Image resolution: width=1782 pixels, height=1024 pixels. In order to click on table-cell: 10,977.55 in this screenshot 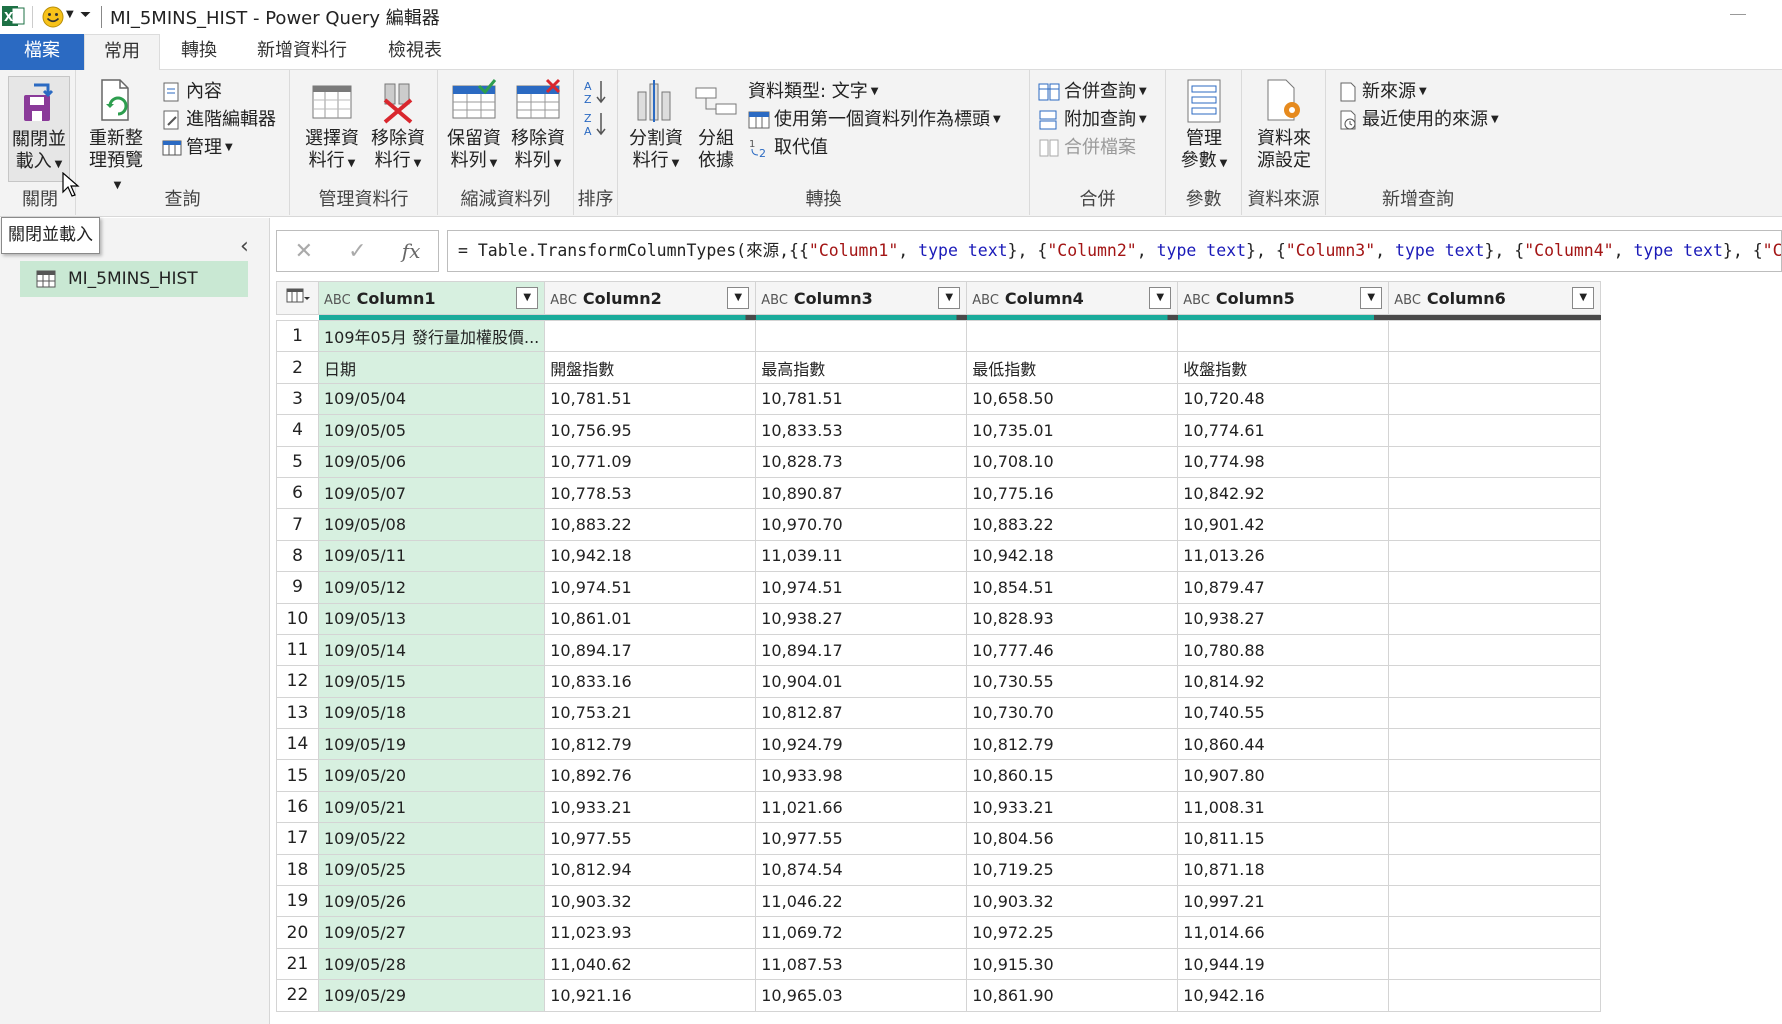, I will do `click(861, 838)`.